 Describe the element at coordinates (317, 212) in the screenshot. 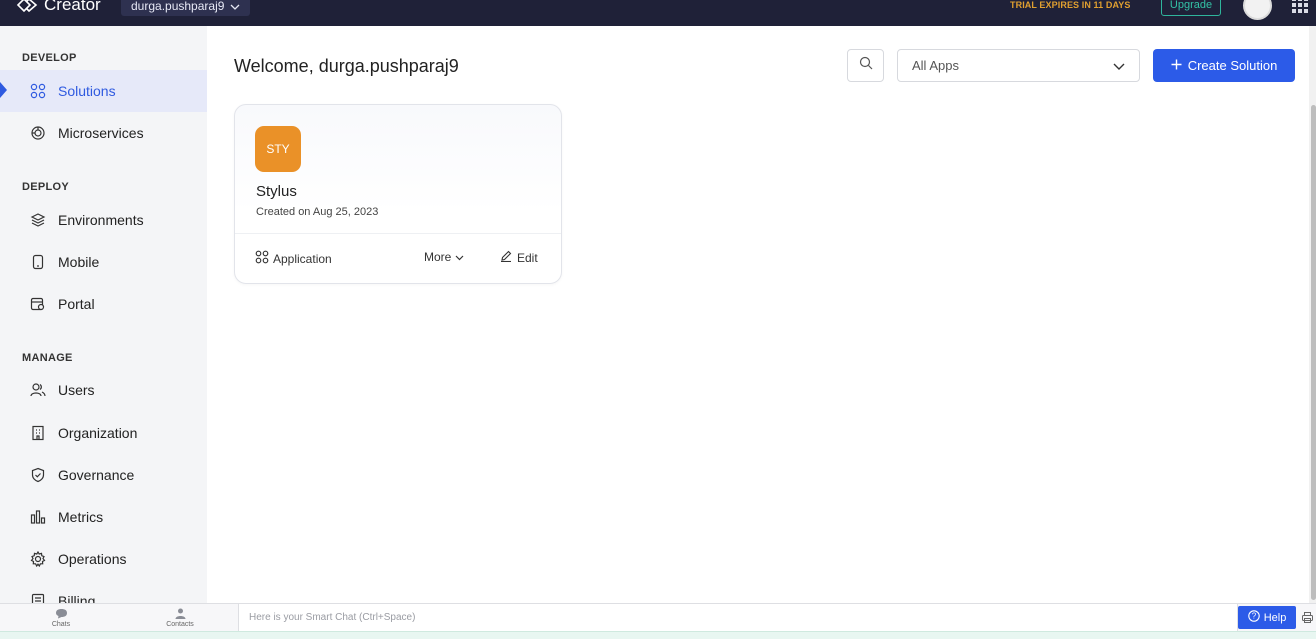

I see `solution-created-date: Created on Aug 25, 2023` at that location.